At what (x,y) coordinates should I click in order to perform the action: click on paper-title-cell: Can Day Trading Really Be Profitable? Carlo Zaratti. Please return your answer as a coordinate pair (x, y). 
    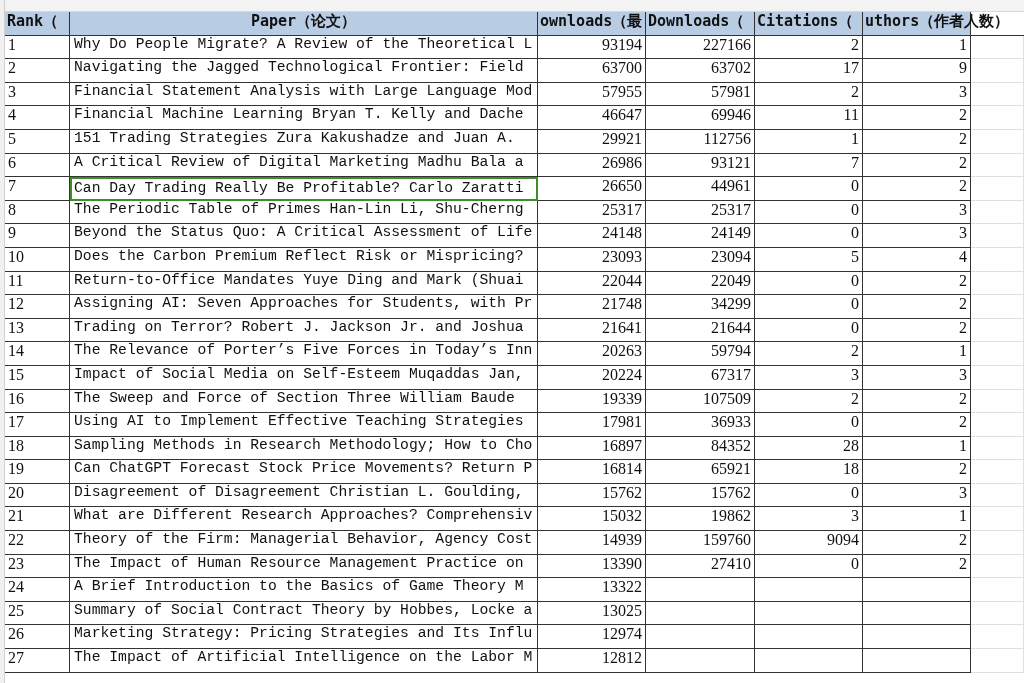
    Looking at the image, I should click on (304, 189).